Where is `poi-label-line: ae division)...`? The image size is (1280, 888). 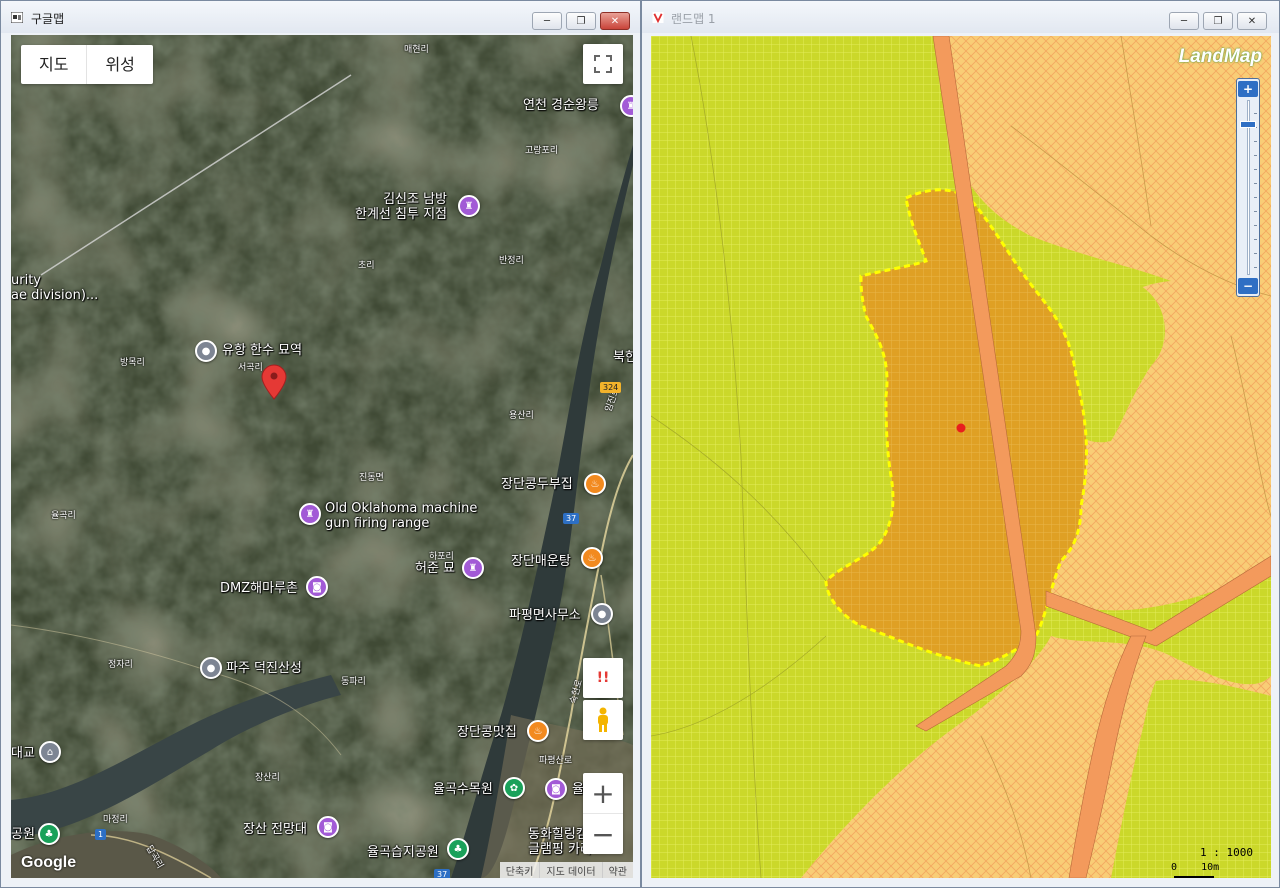
poi-label-line: ae division)... is located at coordinates (55, 295).